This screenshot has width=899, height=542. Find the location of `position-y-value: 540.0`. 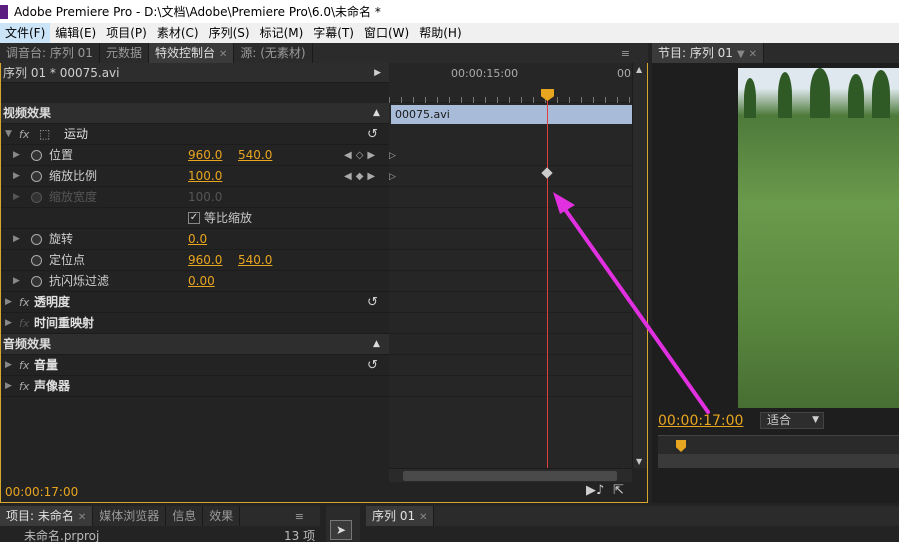

position-y-value: 540.0 is located at coordinates (255, 155).